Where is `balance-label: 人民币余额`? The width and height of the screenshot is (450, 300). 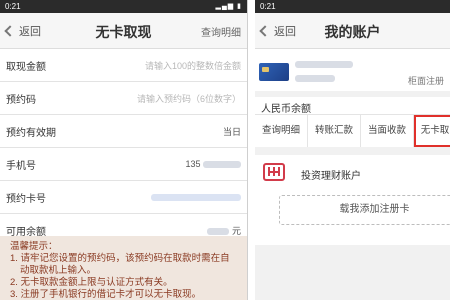 balance-label: 人民币余额 is located at coordinates (286, 109).